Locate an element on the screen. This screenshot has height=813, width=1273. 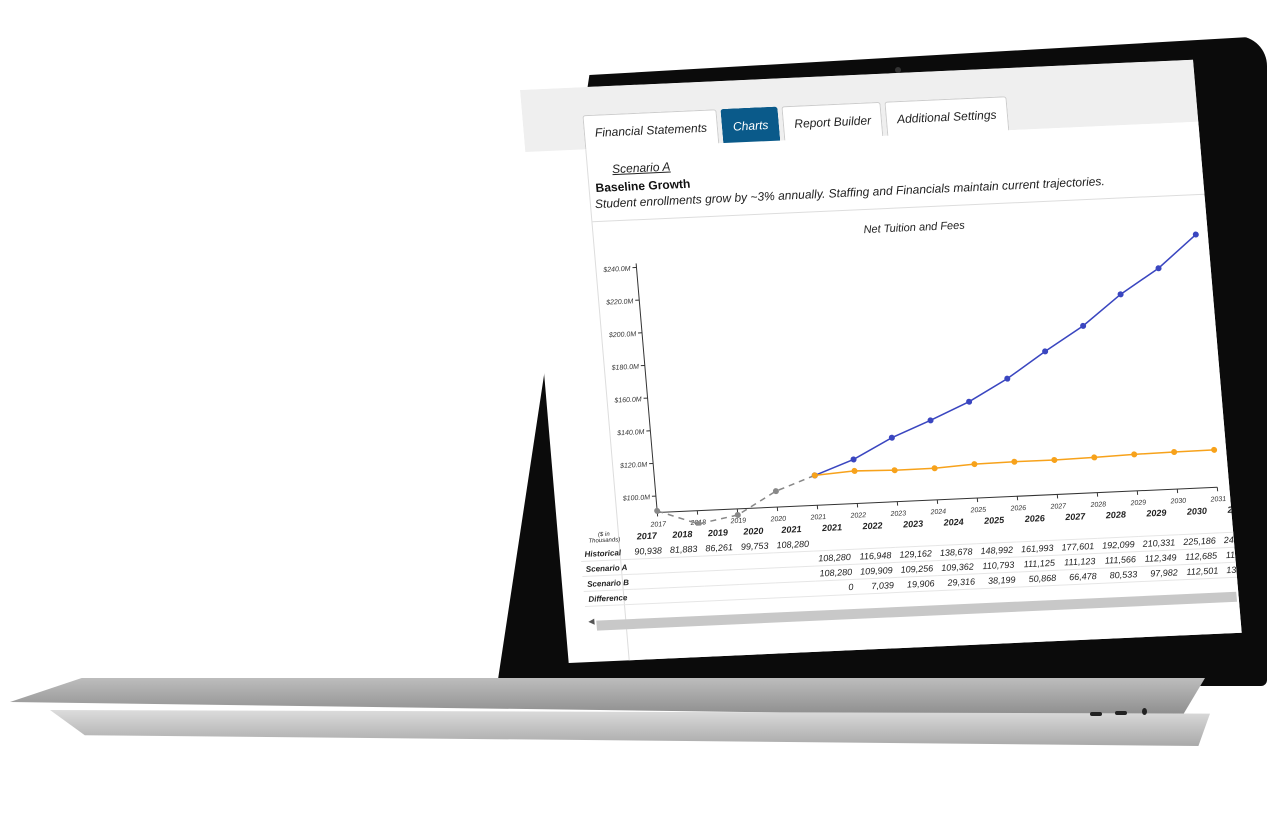
laptop-front is located at coordinates (630, 728).